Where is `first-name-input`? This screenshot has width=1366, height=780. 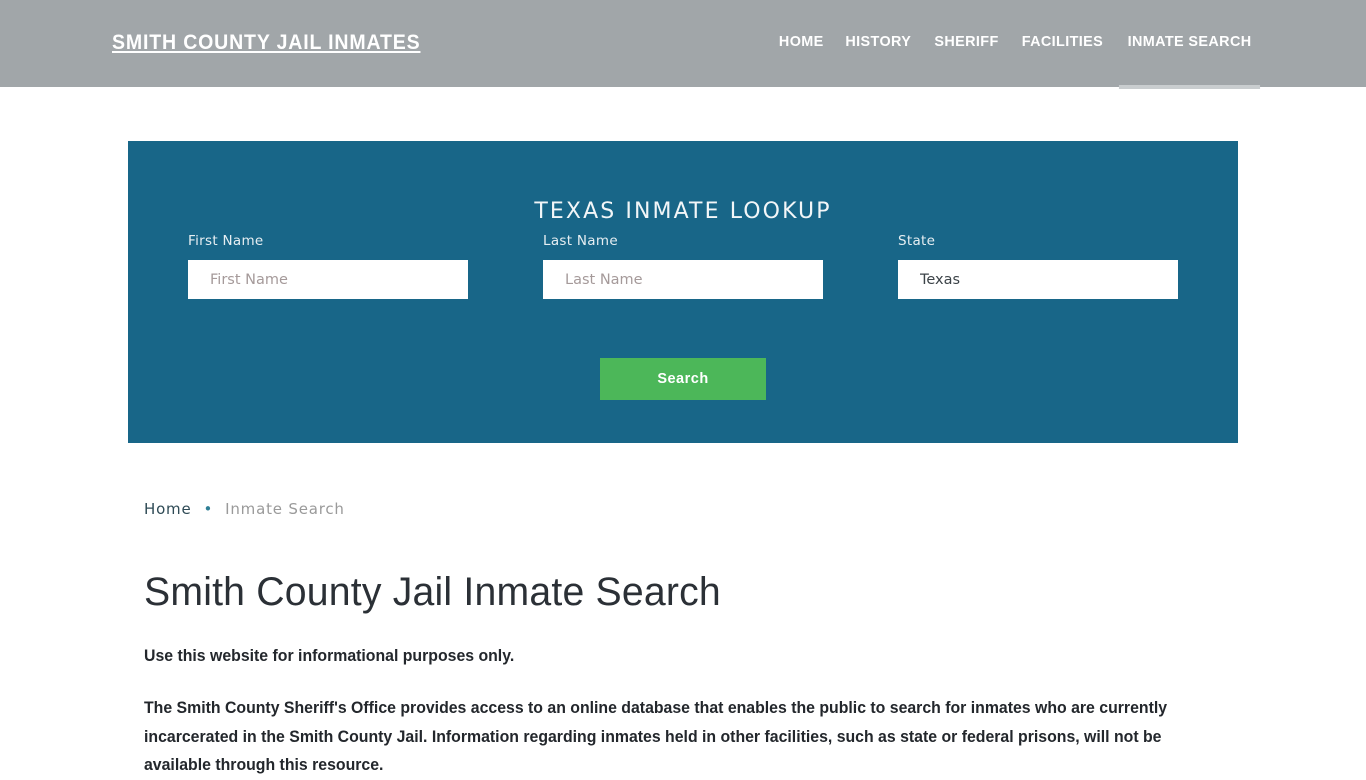
first-name-input is located at coordinates (328, 279).